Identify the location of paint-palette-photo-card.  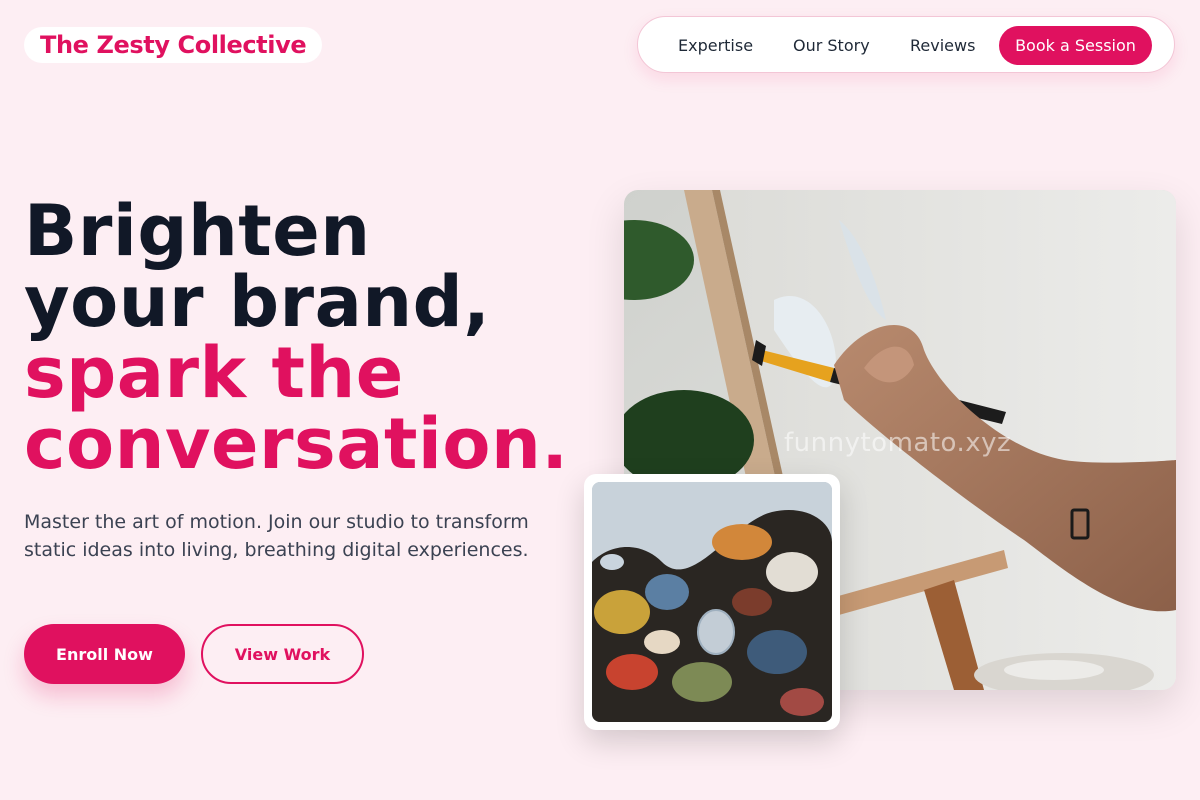
(712, 602).